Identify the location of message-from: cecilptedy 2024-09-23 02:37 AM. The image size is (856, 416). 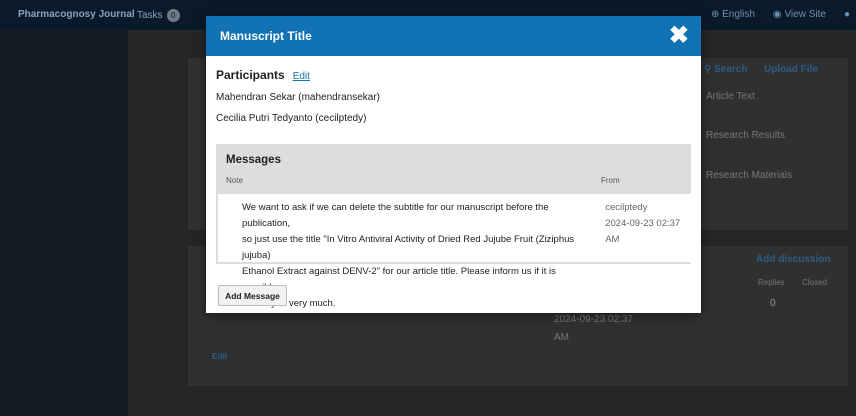
(640, 228).